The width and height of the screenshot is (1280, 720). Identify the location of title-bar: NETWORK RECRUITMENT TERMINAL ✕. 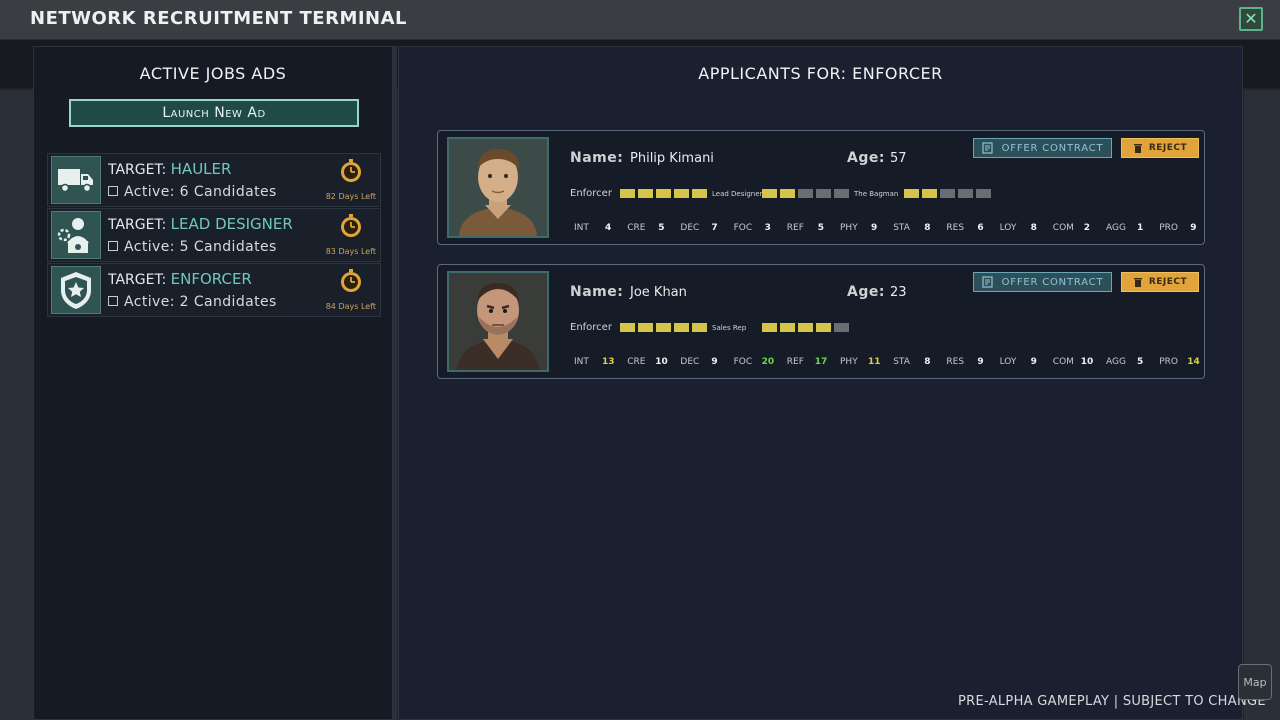
(640, 20).